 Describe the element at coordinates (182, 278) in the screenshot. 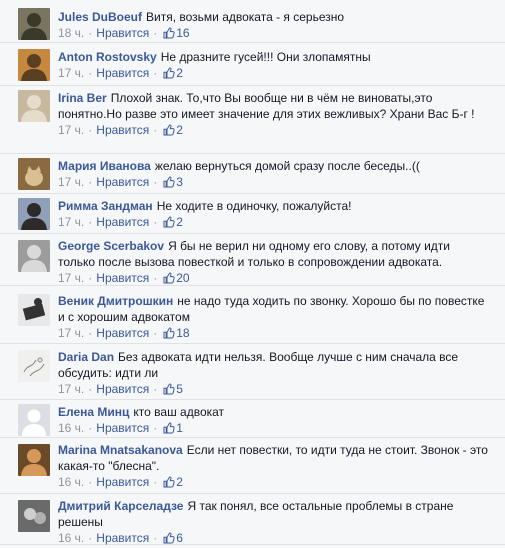

I see `like-count: 20` at that location.